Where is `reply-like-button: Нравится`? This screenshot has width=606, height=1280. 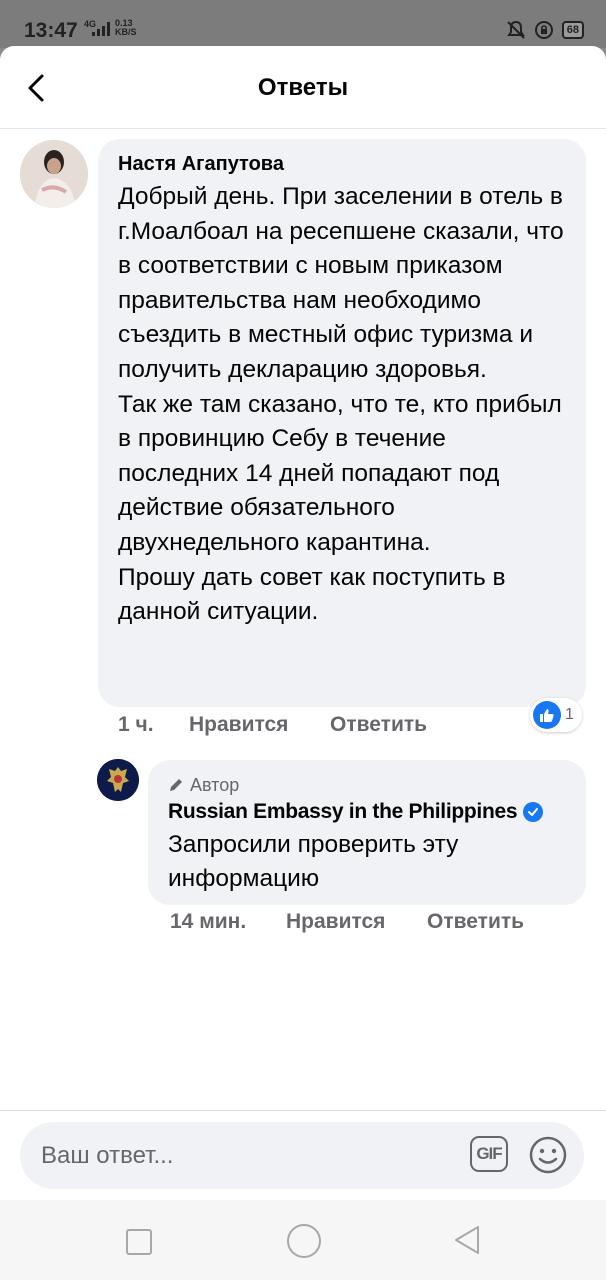 reply-like-button: Нравится is located at coordinates (356, 922).